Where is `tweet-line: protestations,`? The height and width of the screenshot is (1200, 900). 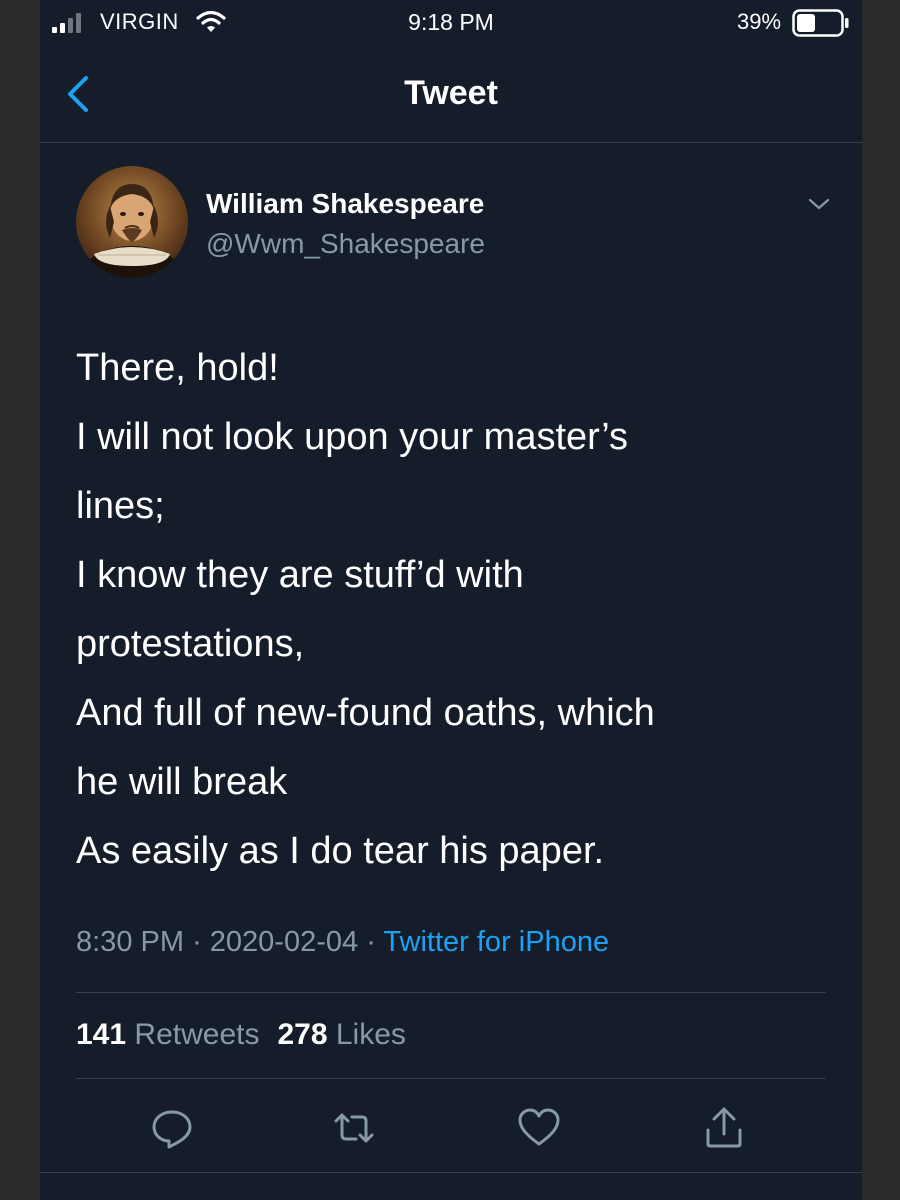
tweet-line: protestations, is located at coordinates (190, 644).